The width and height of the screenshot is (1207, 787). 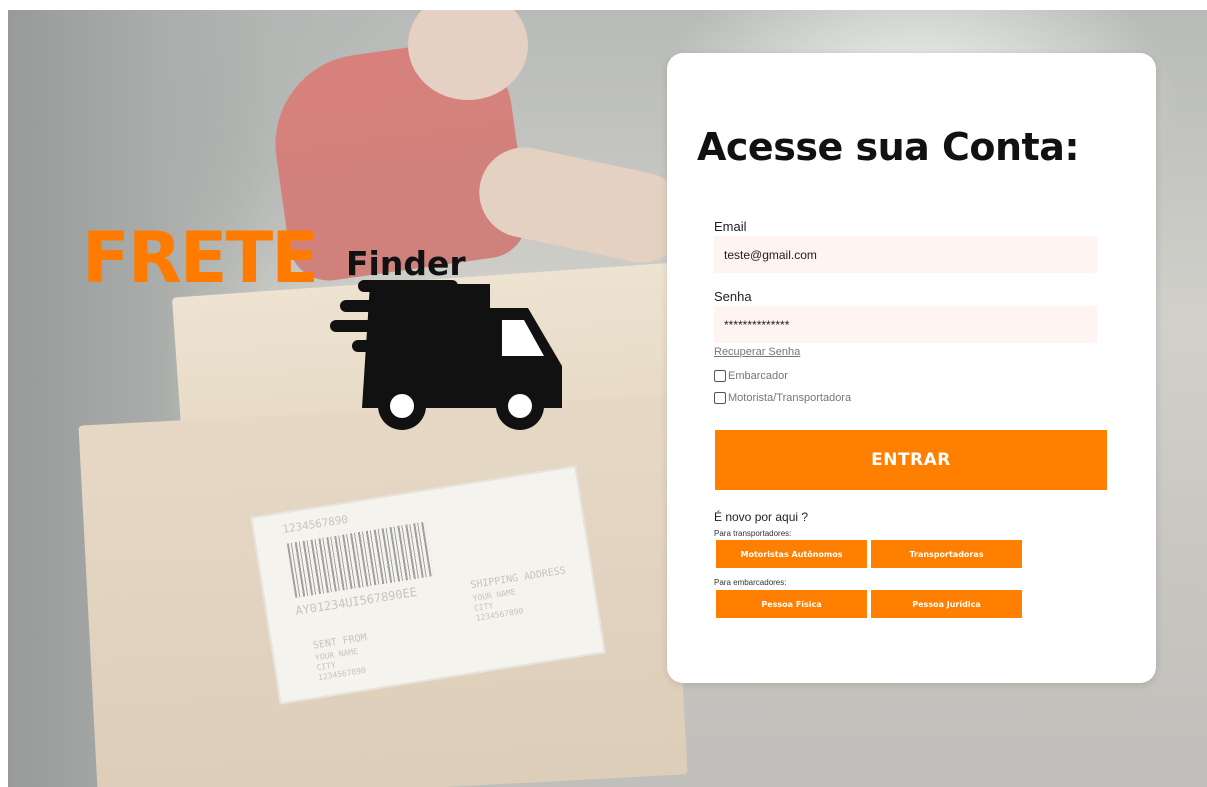 I want to click on signup-heading: É novo por aqui ?, so click(x=761, y=517).